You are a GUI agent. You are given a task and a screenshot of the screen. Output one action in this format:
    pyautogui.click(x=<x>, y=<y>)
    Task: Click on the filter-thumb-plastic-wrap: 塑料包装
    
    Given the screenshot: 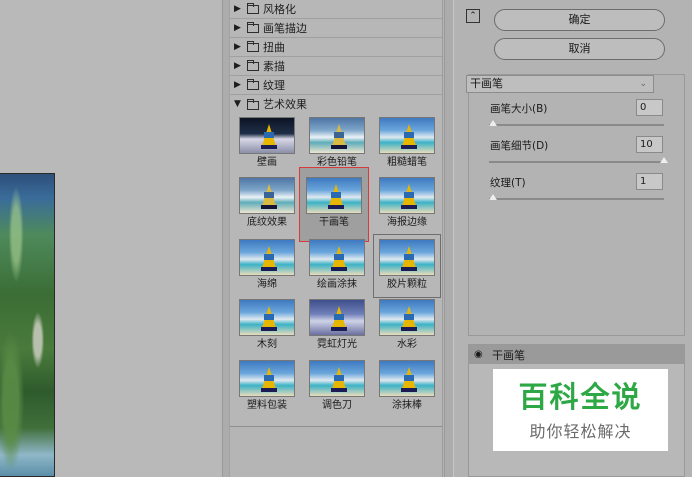 What is the action you would take?
    pyautogui.click(x=267, y=386)
    